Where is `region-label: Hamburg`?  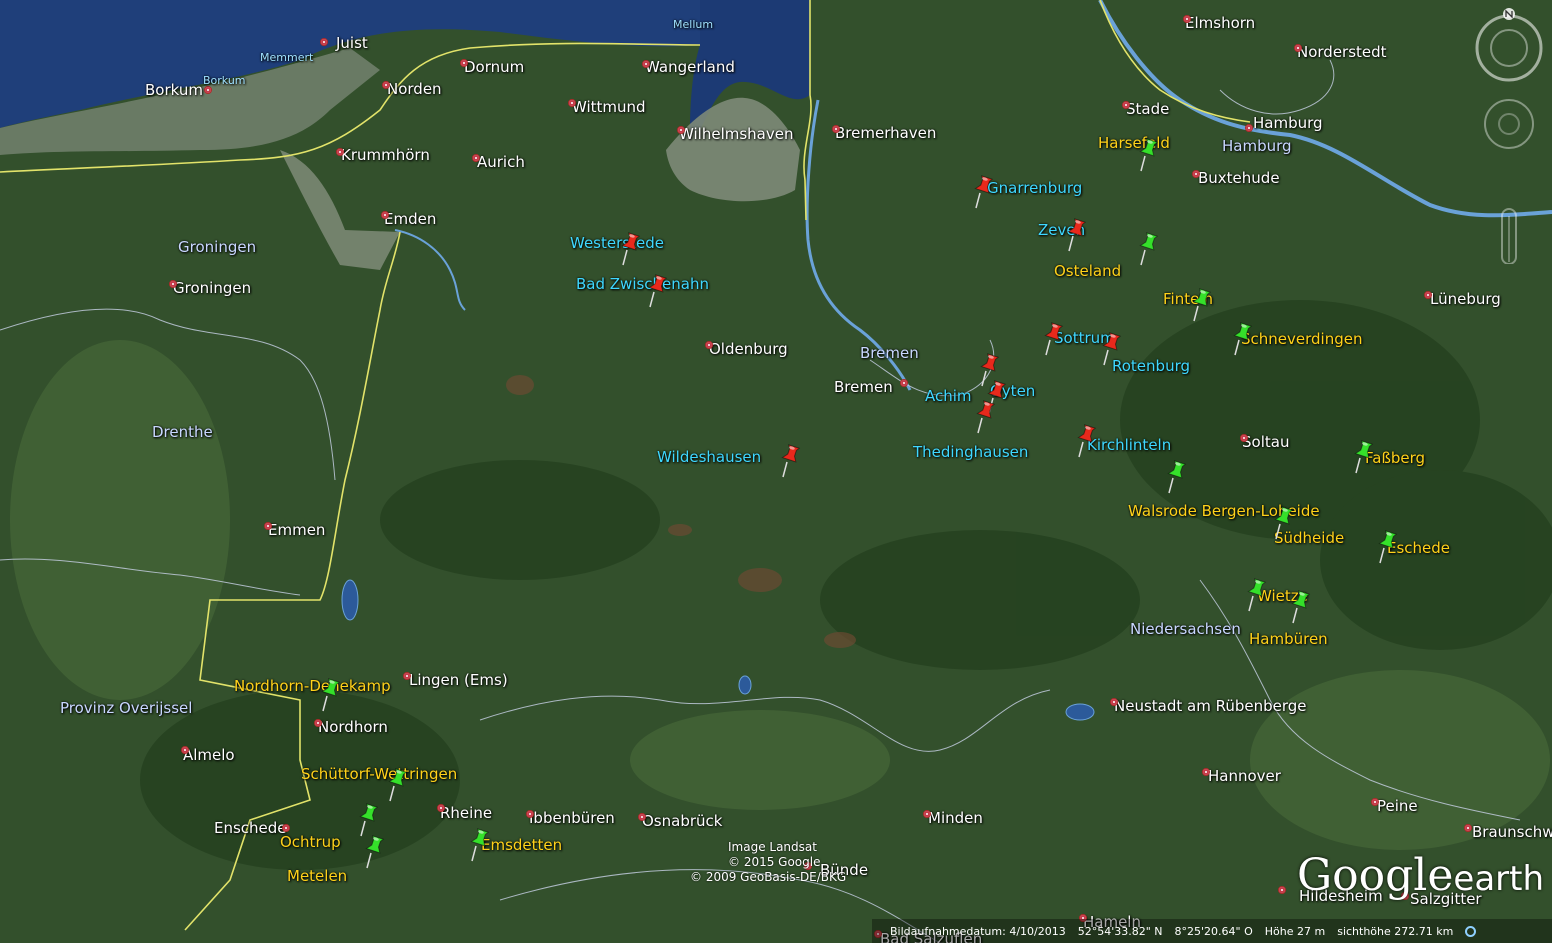 region-label: Hamburg is located at coordinates (1257, 146).